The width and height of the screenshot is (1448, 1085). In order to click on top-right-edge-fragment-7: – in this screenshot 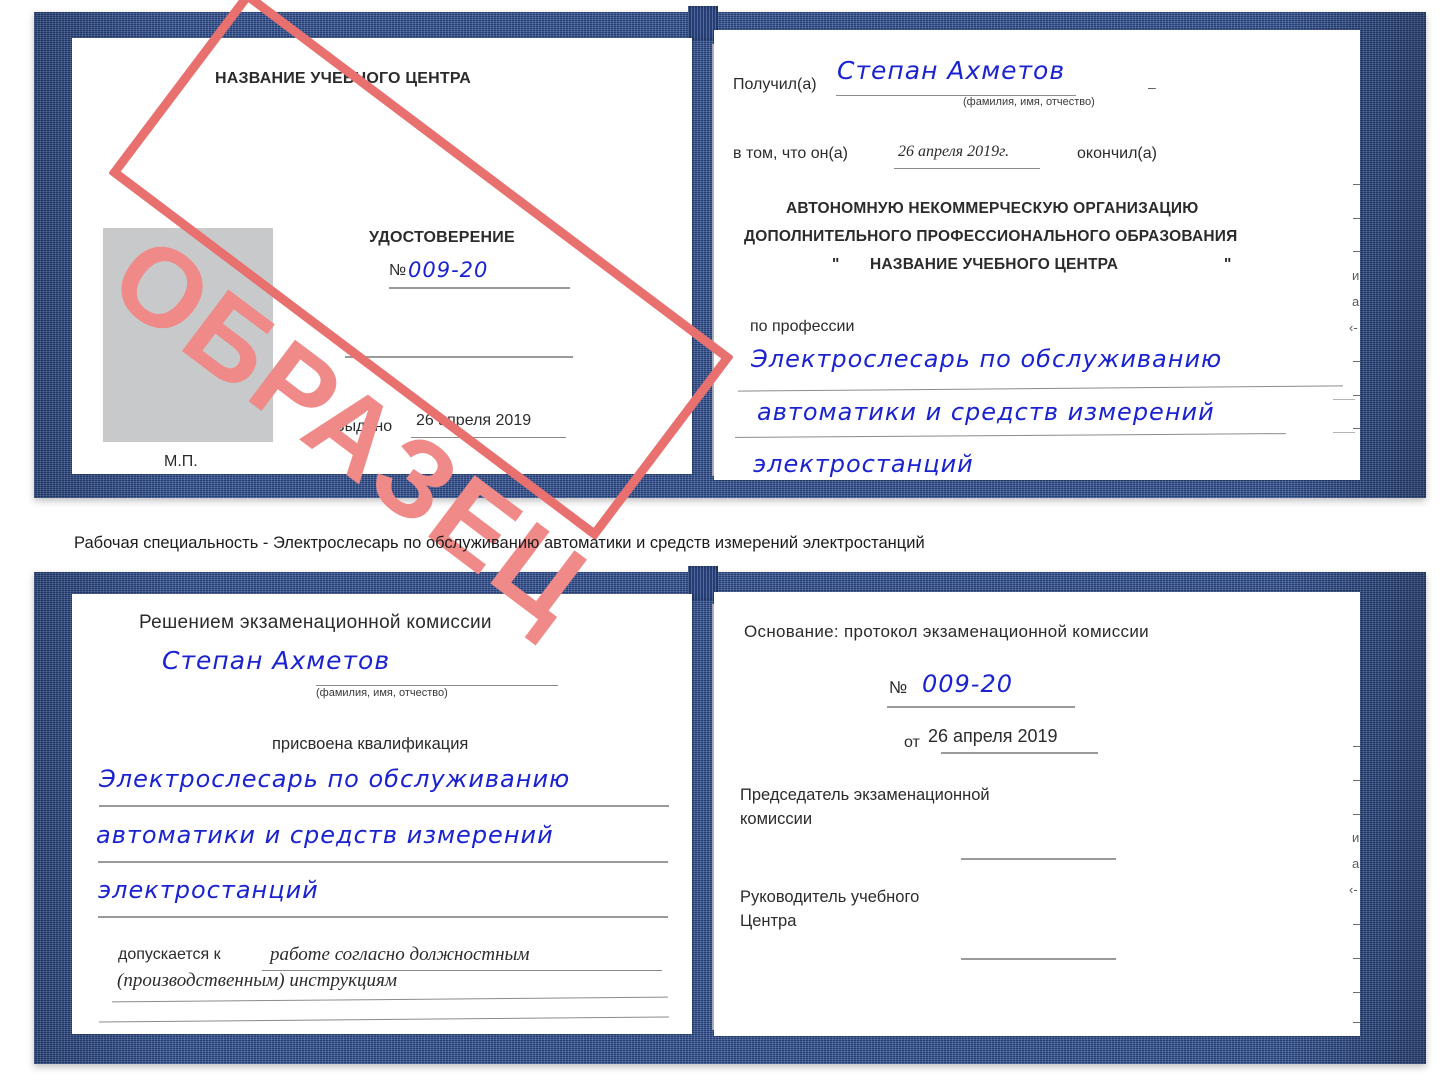, I will do `click(1357, 360)`.